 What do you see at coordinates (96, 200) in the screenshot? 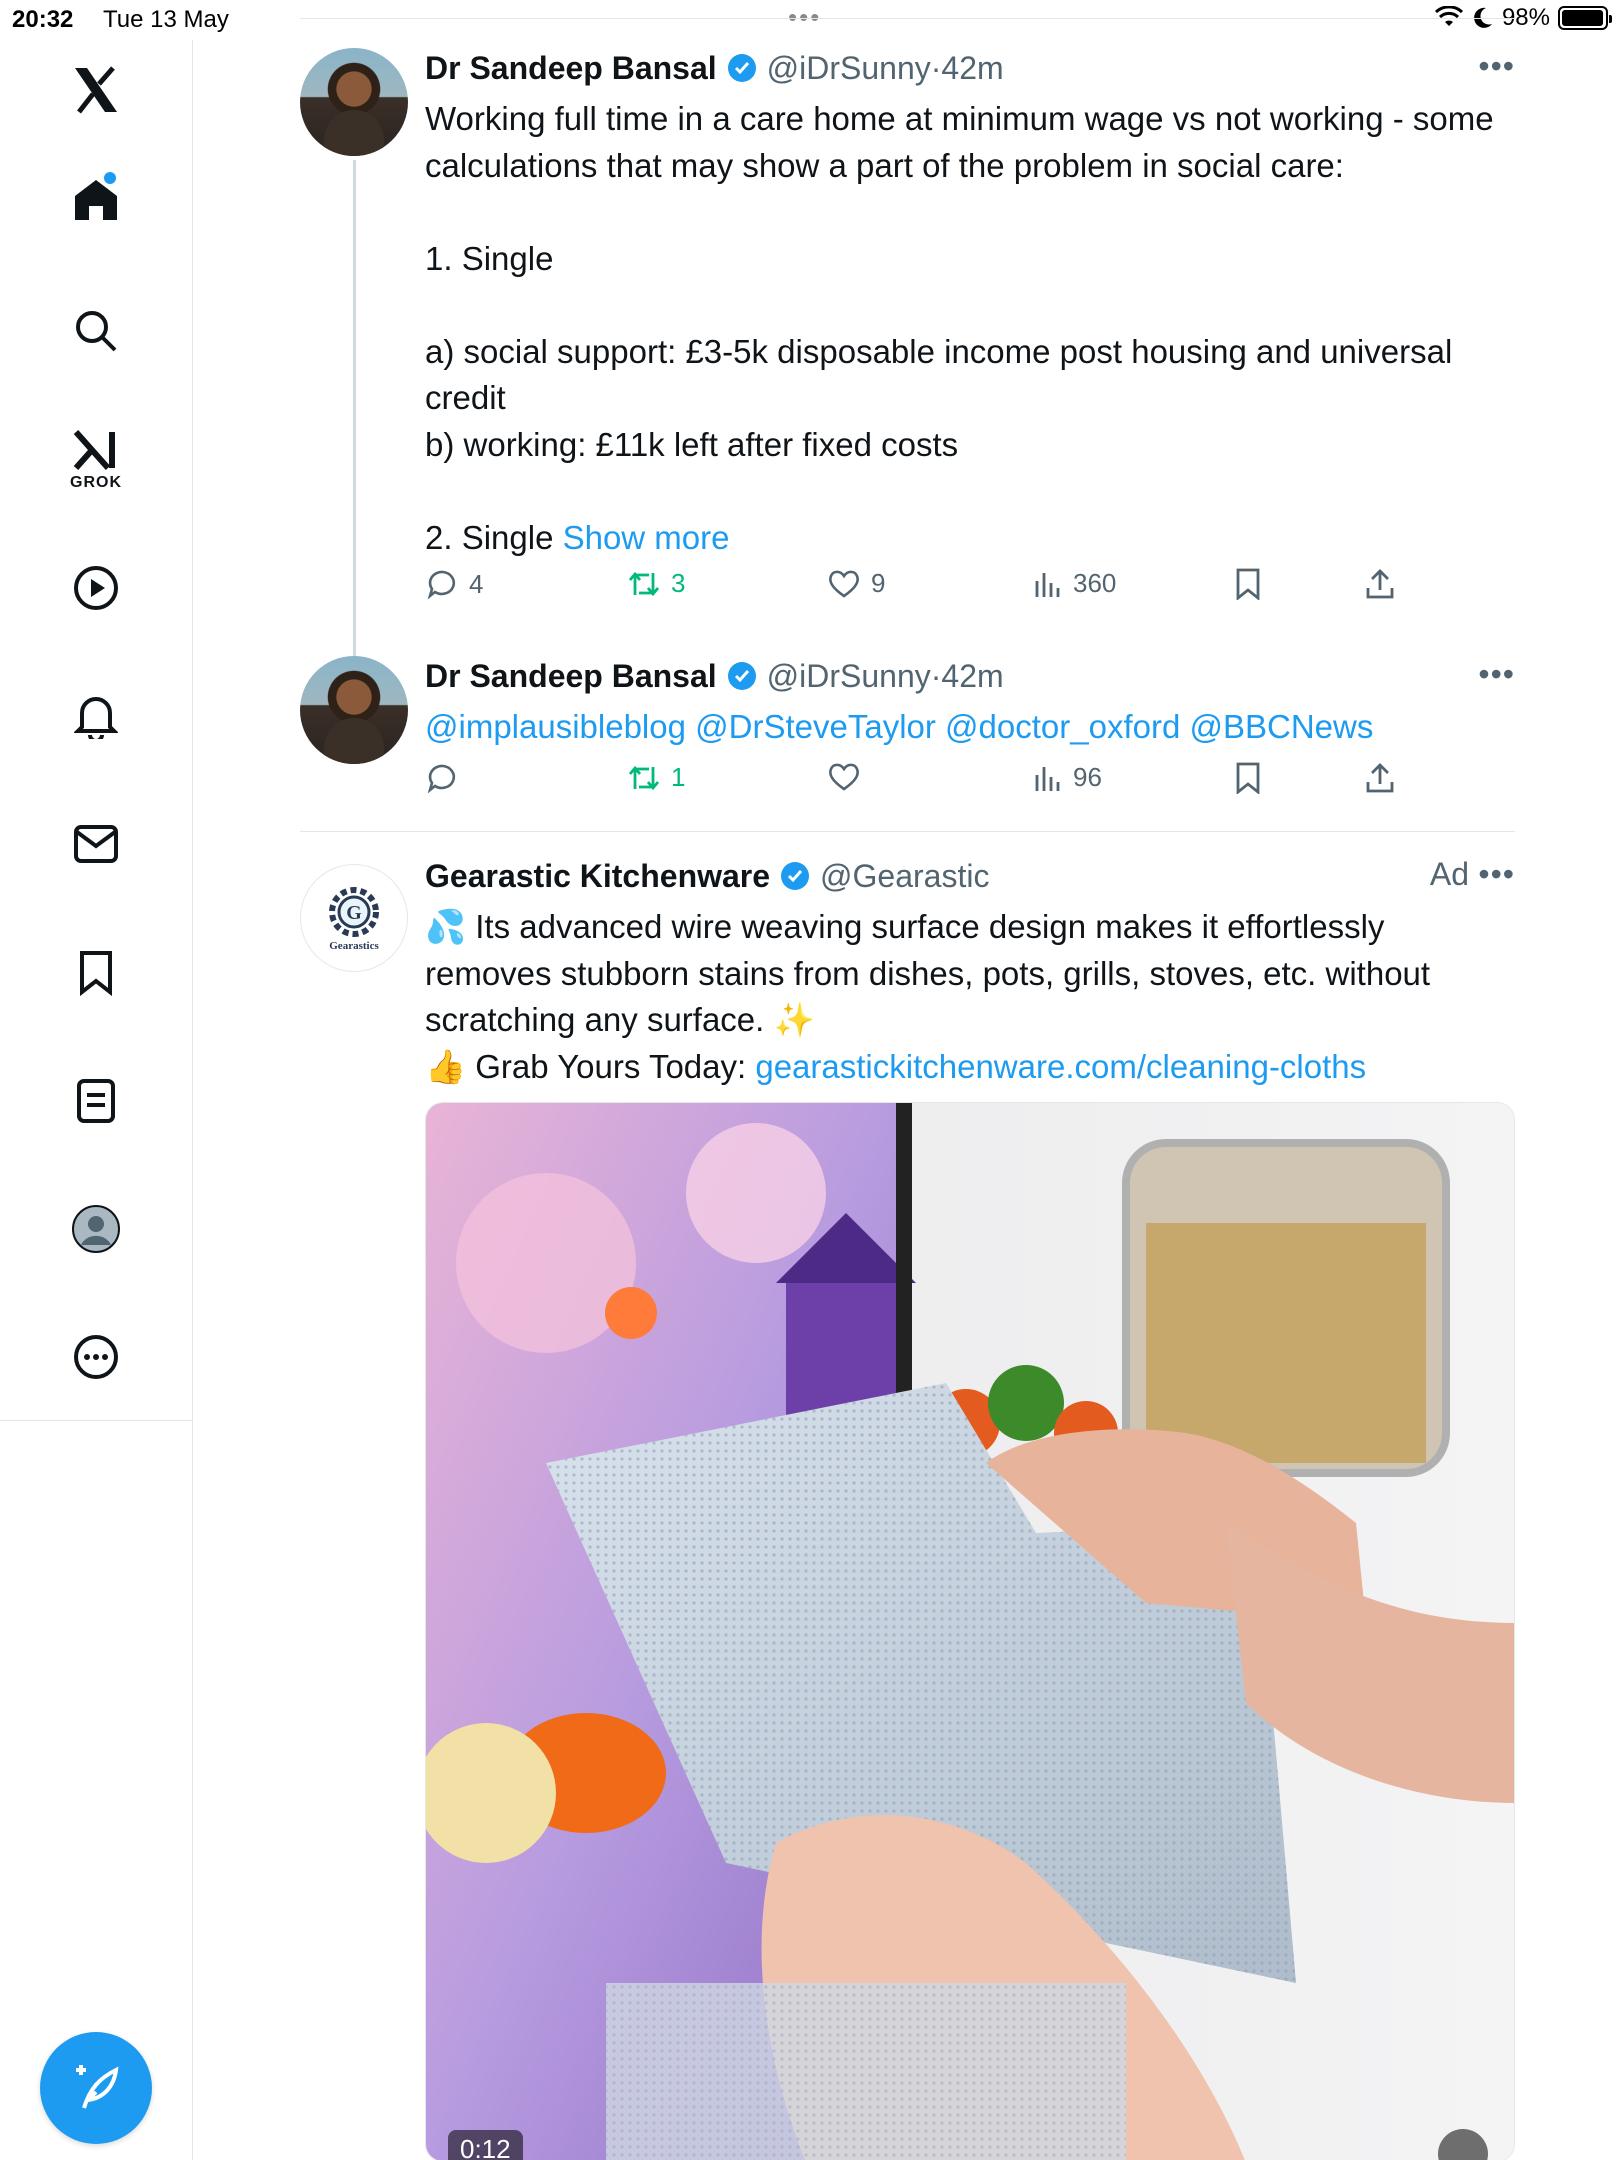
I see `home-icon` at bounding box center [96, 200].